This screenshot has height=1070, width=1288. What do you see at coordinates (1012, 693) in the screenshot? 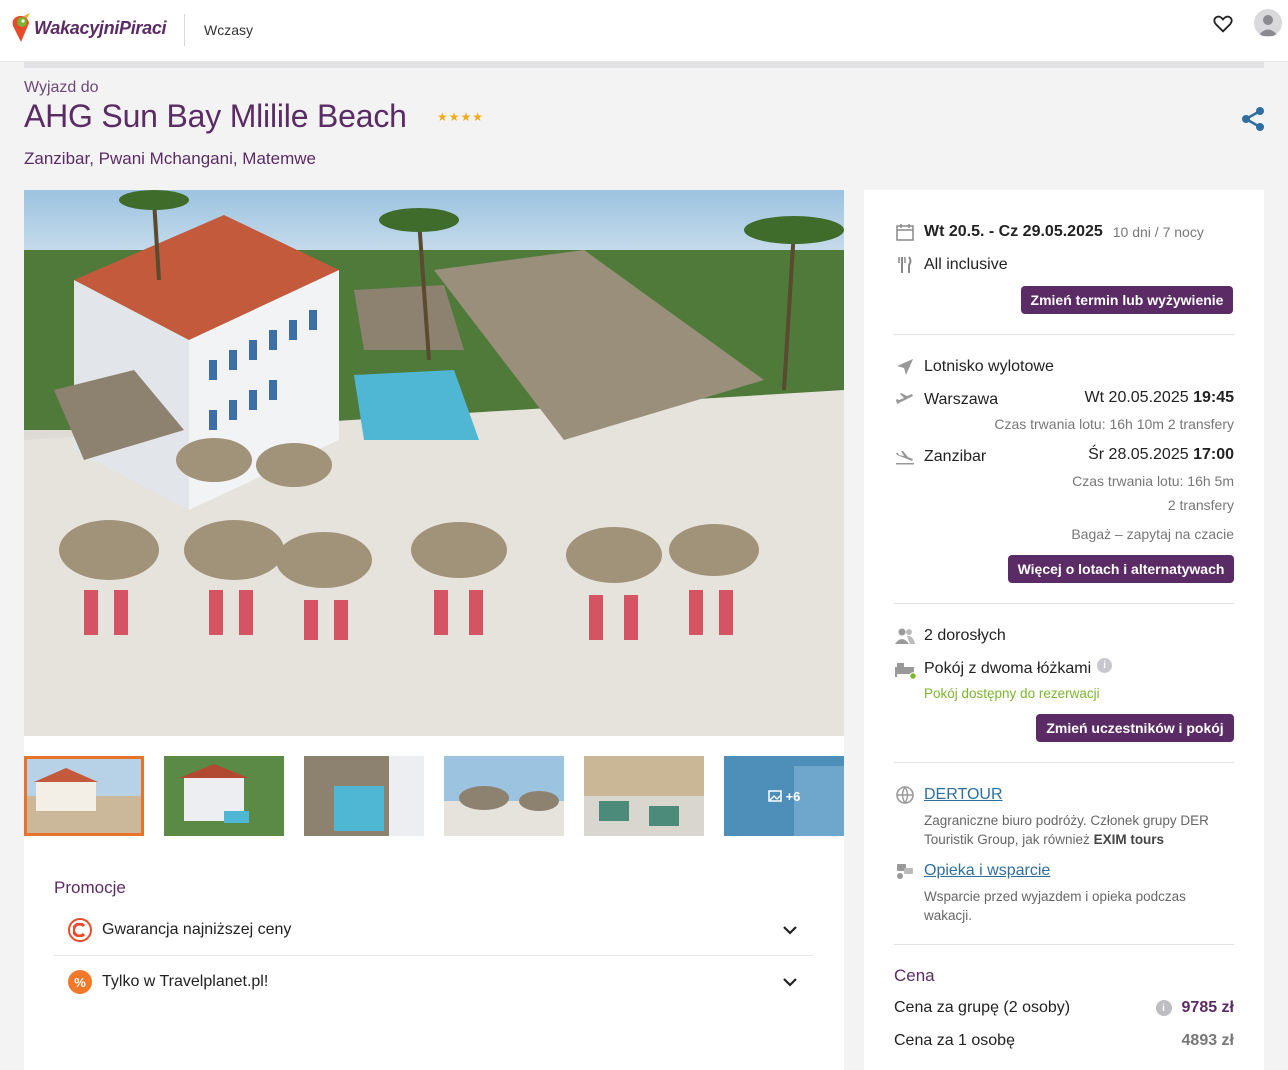
I see `room-availability: Pokój dostępny do rezerwacji` at bounding box center [1012, 693].